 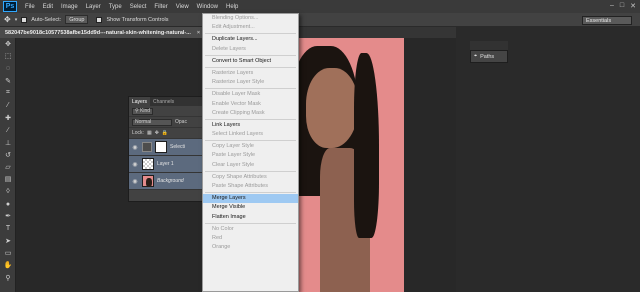 What do you see at coordinates (232, 7) in the screenshot?
I see `menu-help: Help` at bounding box center [232, 7].